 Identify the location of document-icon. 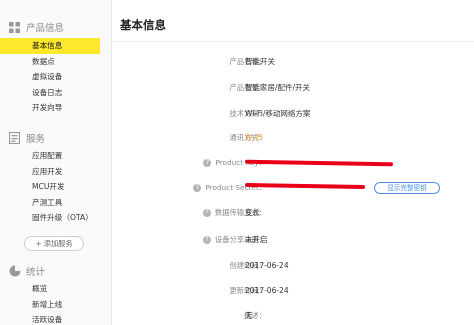
(14, 138).